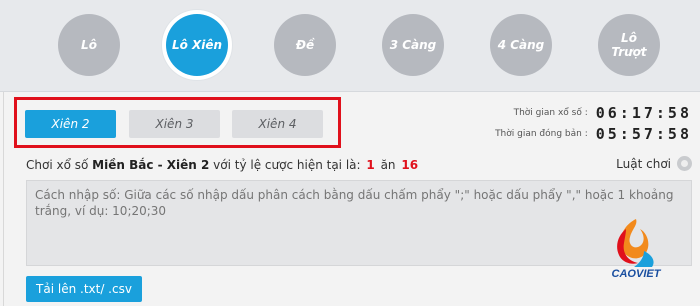  What do you see at coordinates (151, 165) in the screenshot?
I see `game-name: Miền Bắc - Xiên 2` at bounding box center [151, 165].